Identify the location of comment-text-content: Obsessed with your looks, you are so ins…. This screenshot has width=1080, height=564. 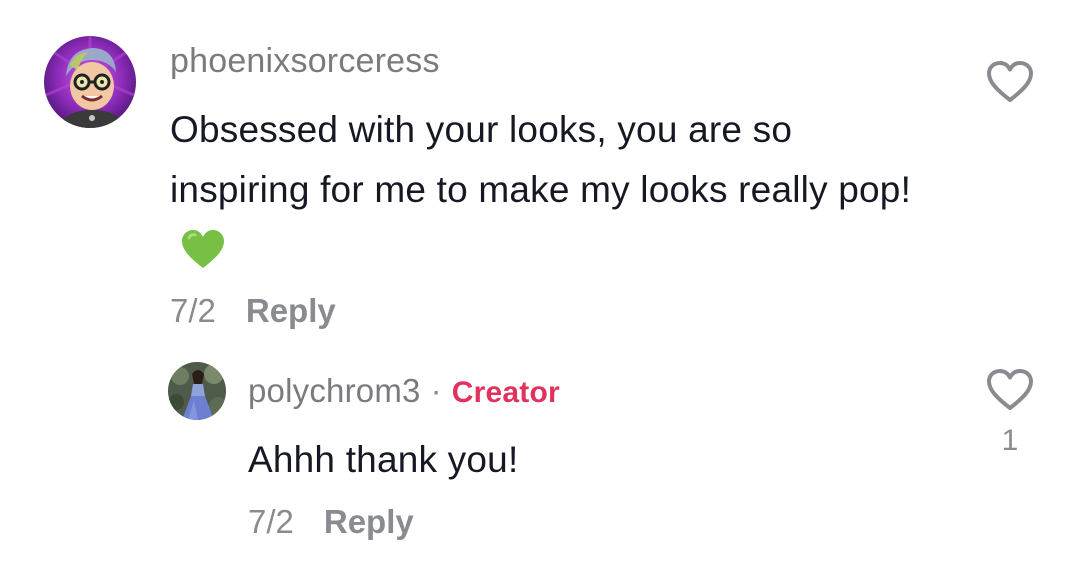
(541, 159).